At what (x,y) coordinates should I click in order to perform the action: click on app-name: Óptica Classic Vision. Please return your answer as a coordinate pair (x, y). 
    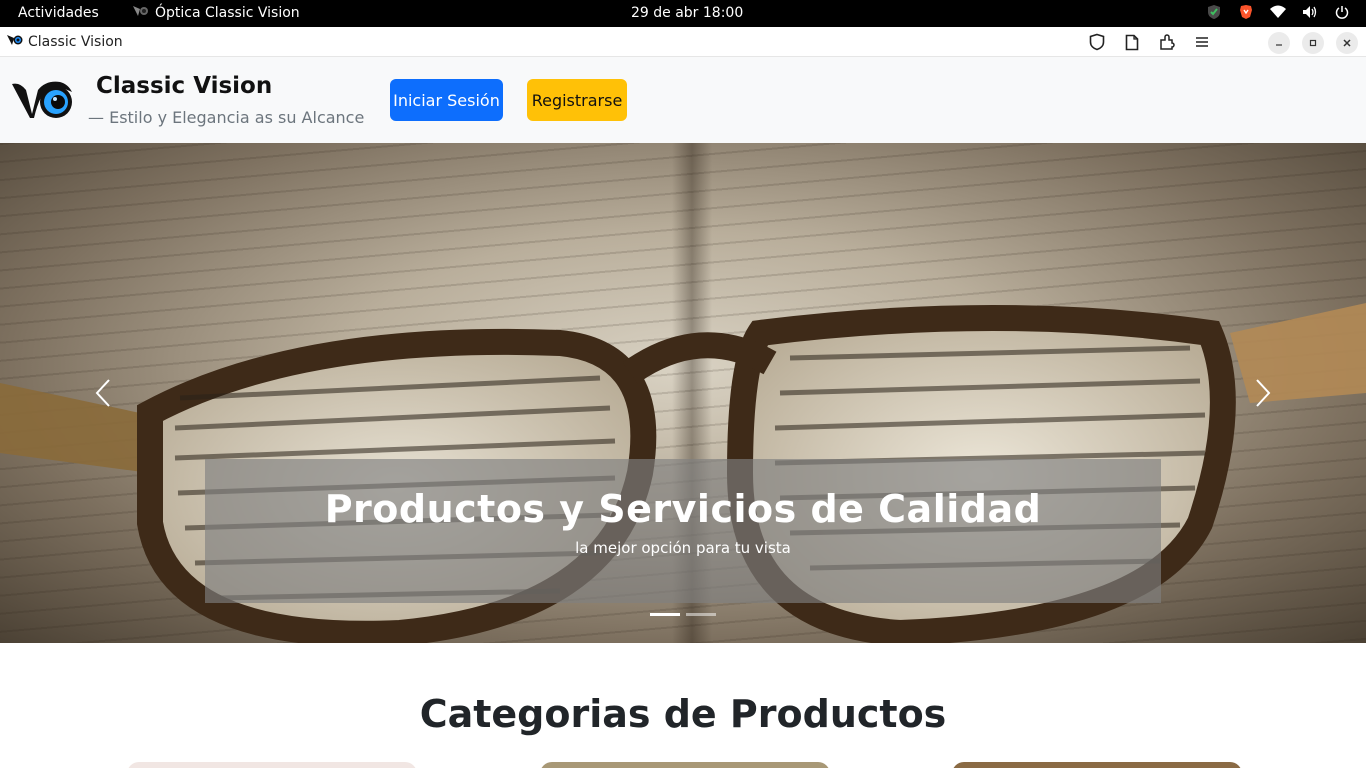
    Looking at the image, I should click on (227, 13).